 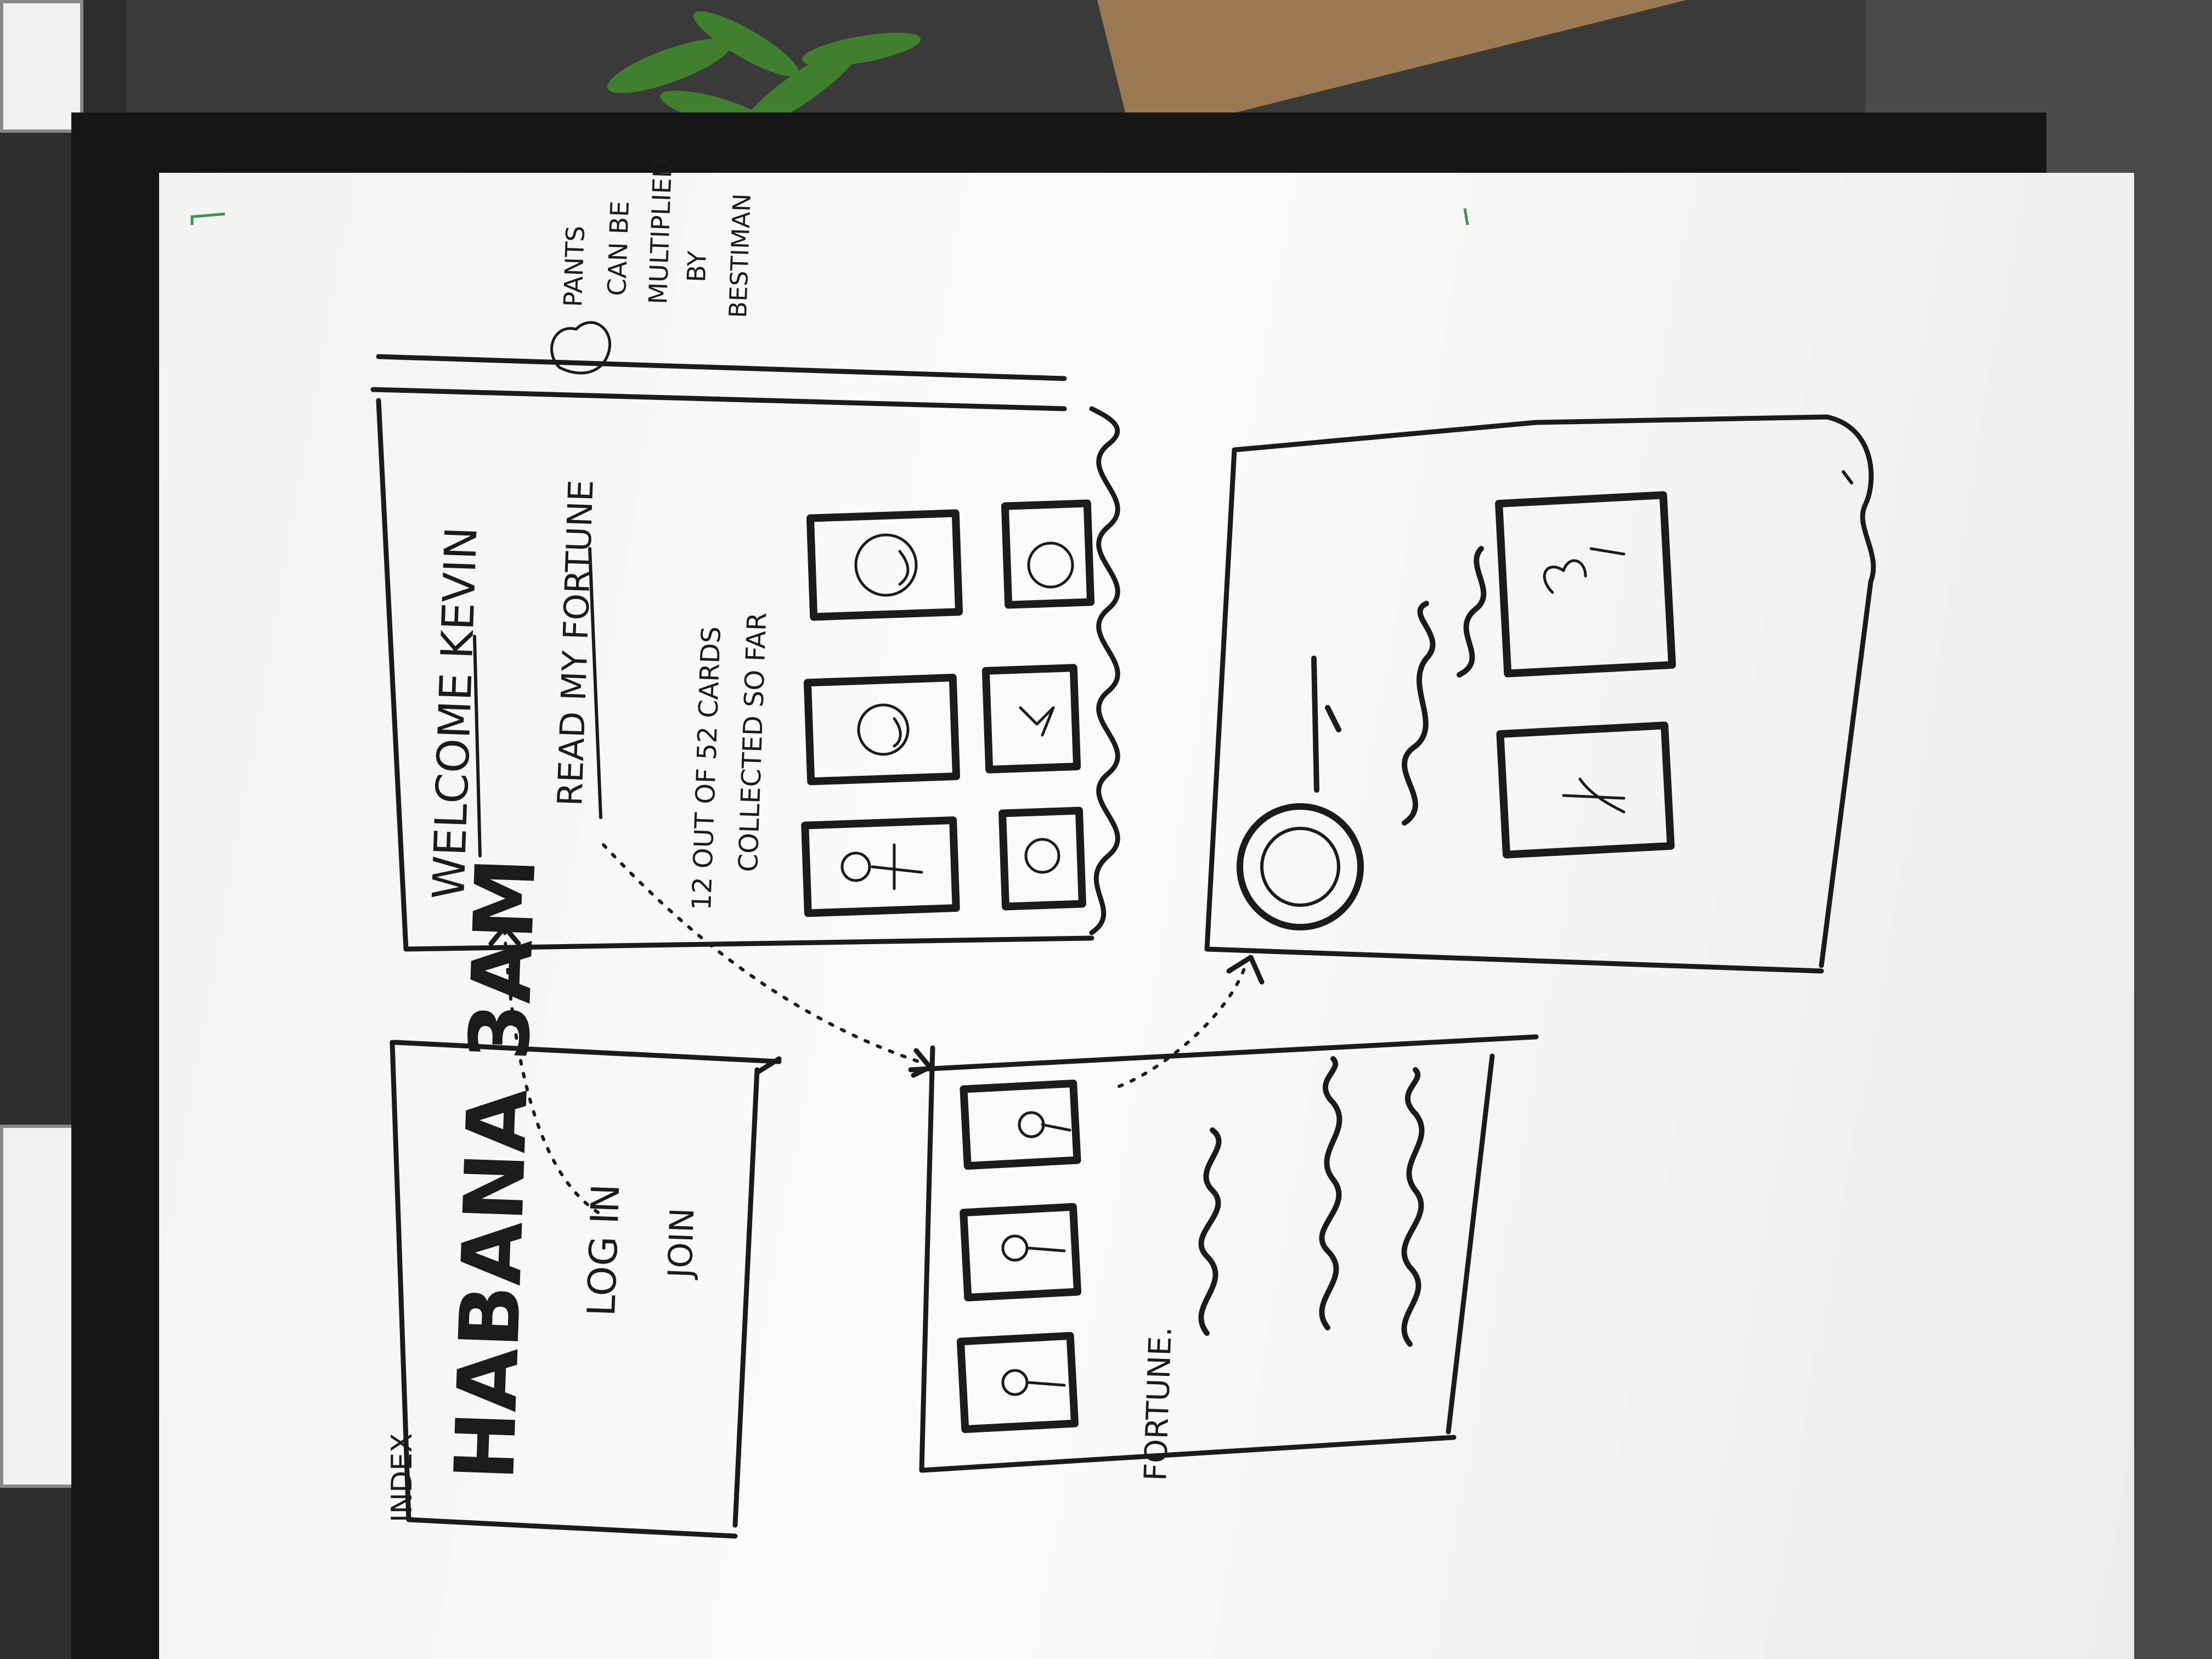 I want to click on index-label: INDEX, so click(x=403, y=1477).